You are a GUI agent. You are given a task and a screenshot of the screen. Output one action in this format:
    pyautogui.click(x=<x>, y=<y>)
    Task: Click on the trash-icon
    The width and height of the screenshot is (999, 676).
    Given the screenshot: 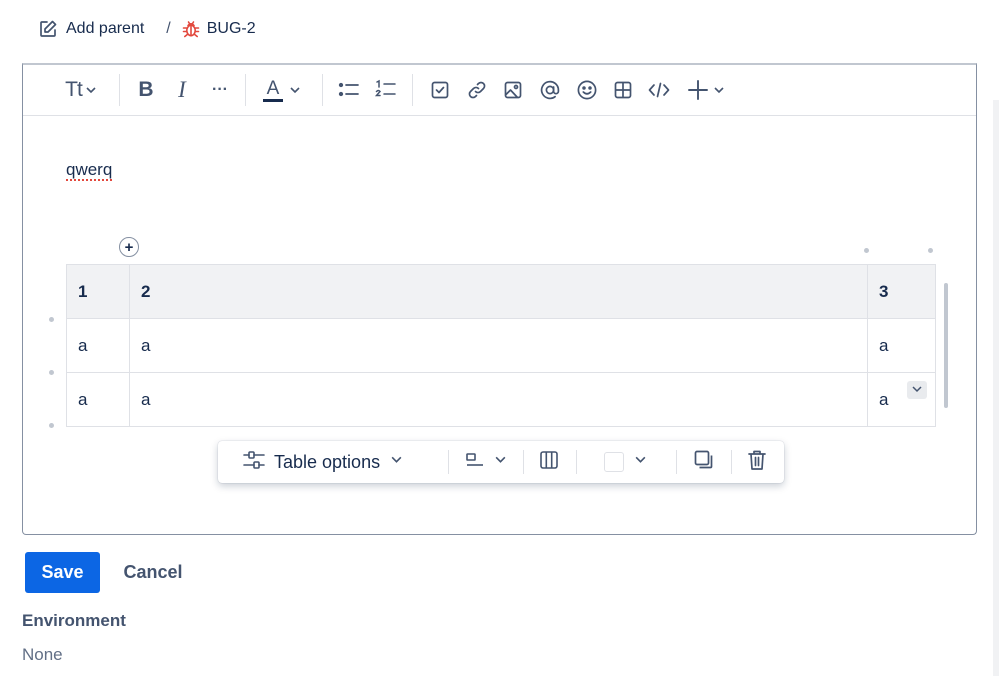 What is the action you would take?
    pyautogui.click(x=757, y=462)
    